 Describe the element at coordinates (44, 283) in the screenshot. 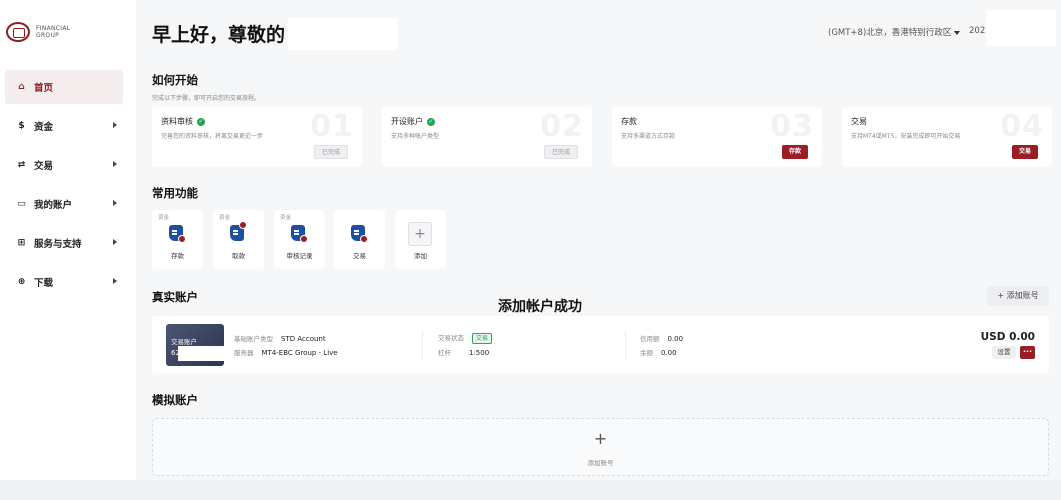

I see `sidebar-item-label: 下载` at that location.